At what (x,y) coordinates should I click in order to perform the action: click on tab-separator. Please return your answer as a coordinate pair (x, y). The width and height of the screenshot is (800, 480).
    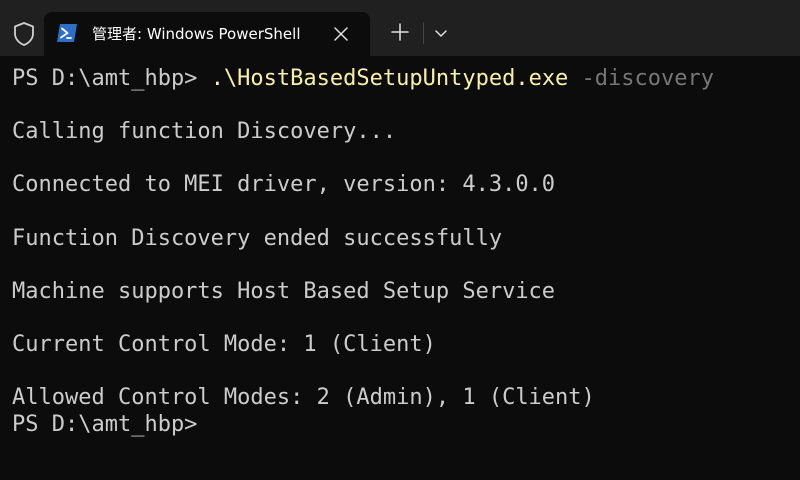
    Looking at the image, I should click on (423, 33).